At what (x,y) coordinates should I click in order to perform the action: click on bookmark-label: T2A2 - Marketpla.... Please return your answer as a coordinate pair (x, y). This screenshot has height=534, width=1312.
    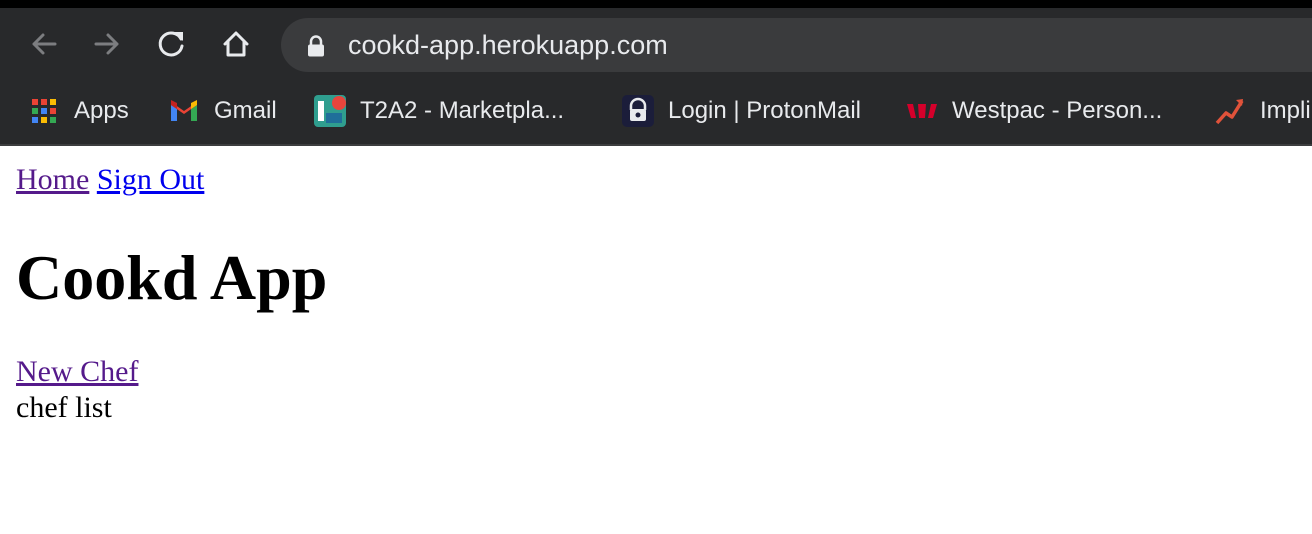
    Looking at the image, I should click on (462, 110).